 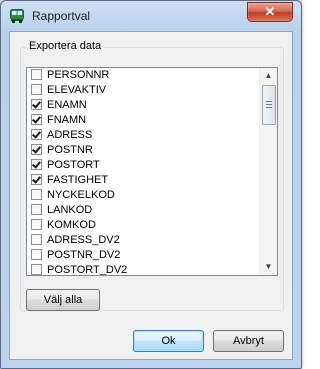 I want to click on list-item: LANKOD, so click(x=143, y=210).